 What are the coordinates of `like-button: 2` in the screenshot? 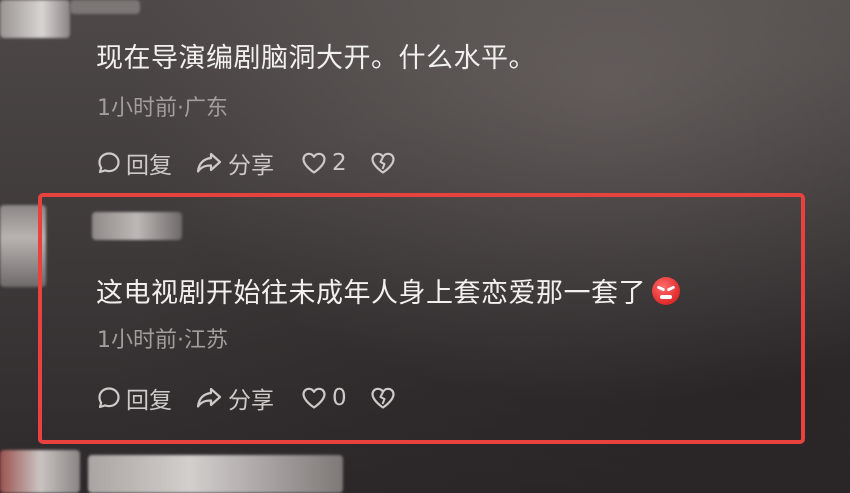 It's located at (323, 163).